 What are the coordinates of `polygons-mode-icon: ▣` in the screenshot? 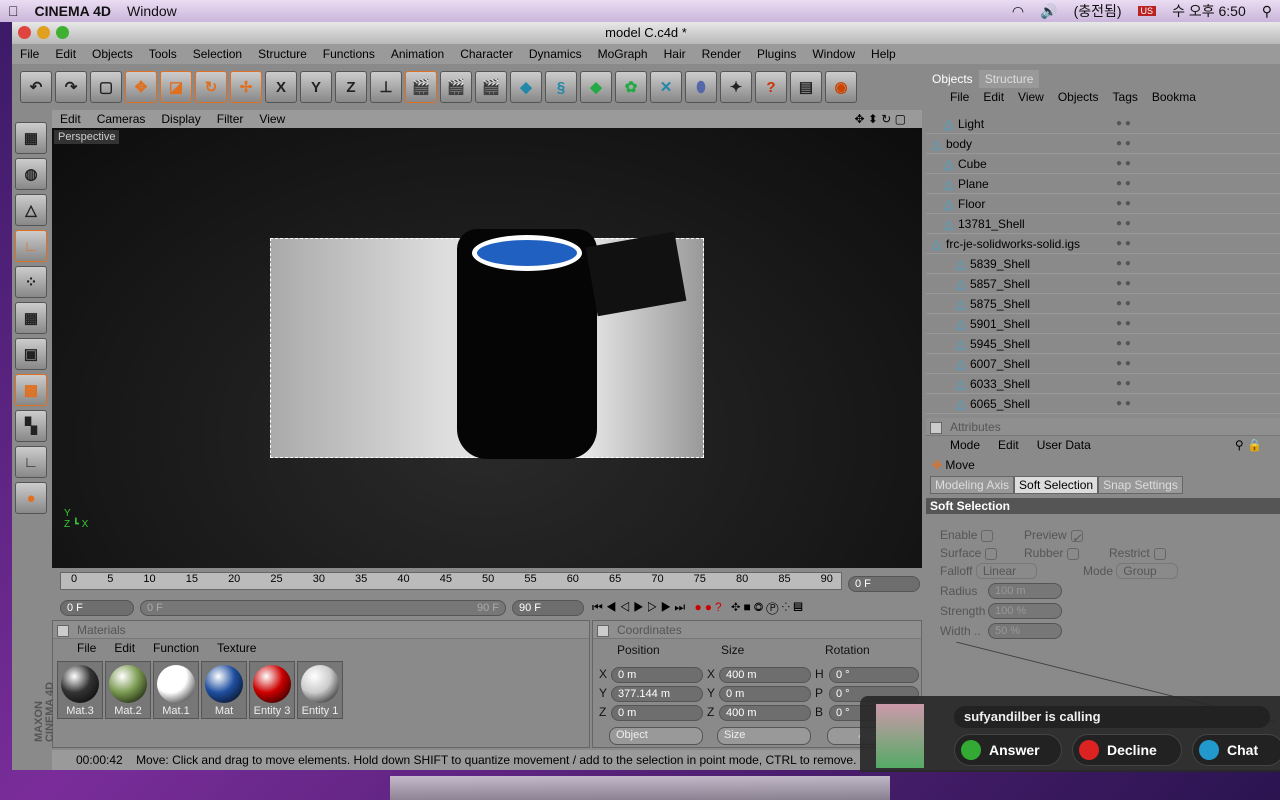 It's located at (31, 354).